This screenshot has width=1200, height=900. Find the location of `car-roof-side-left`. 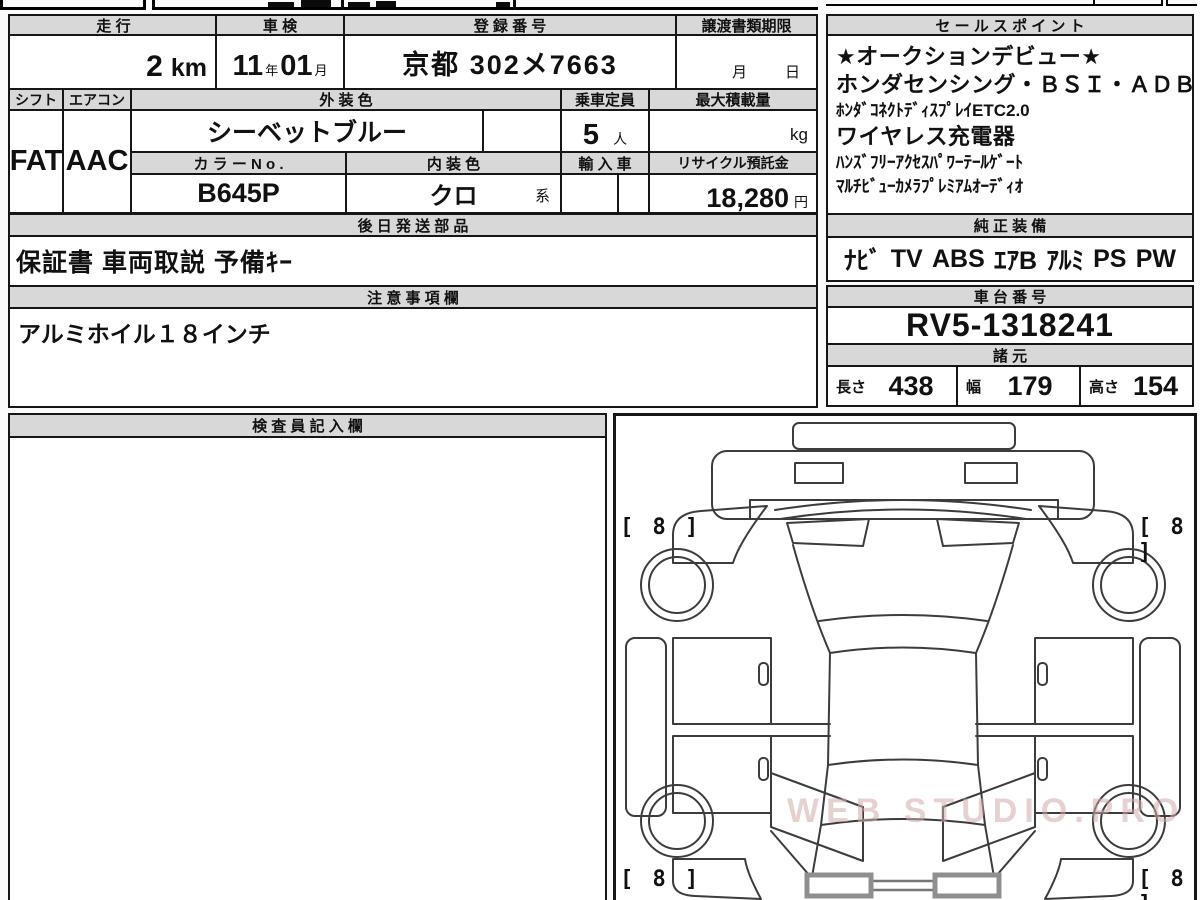

car-roof-side-left is located at coordinates (829, 709).